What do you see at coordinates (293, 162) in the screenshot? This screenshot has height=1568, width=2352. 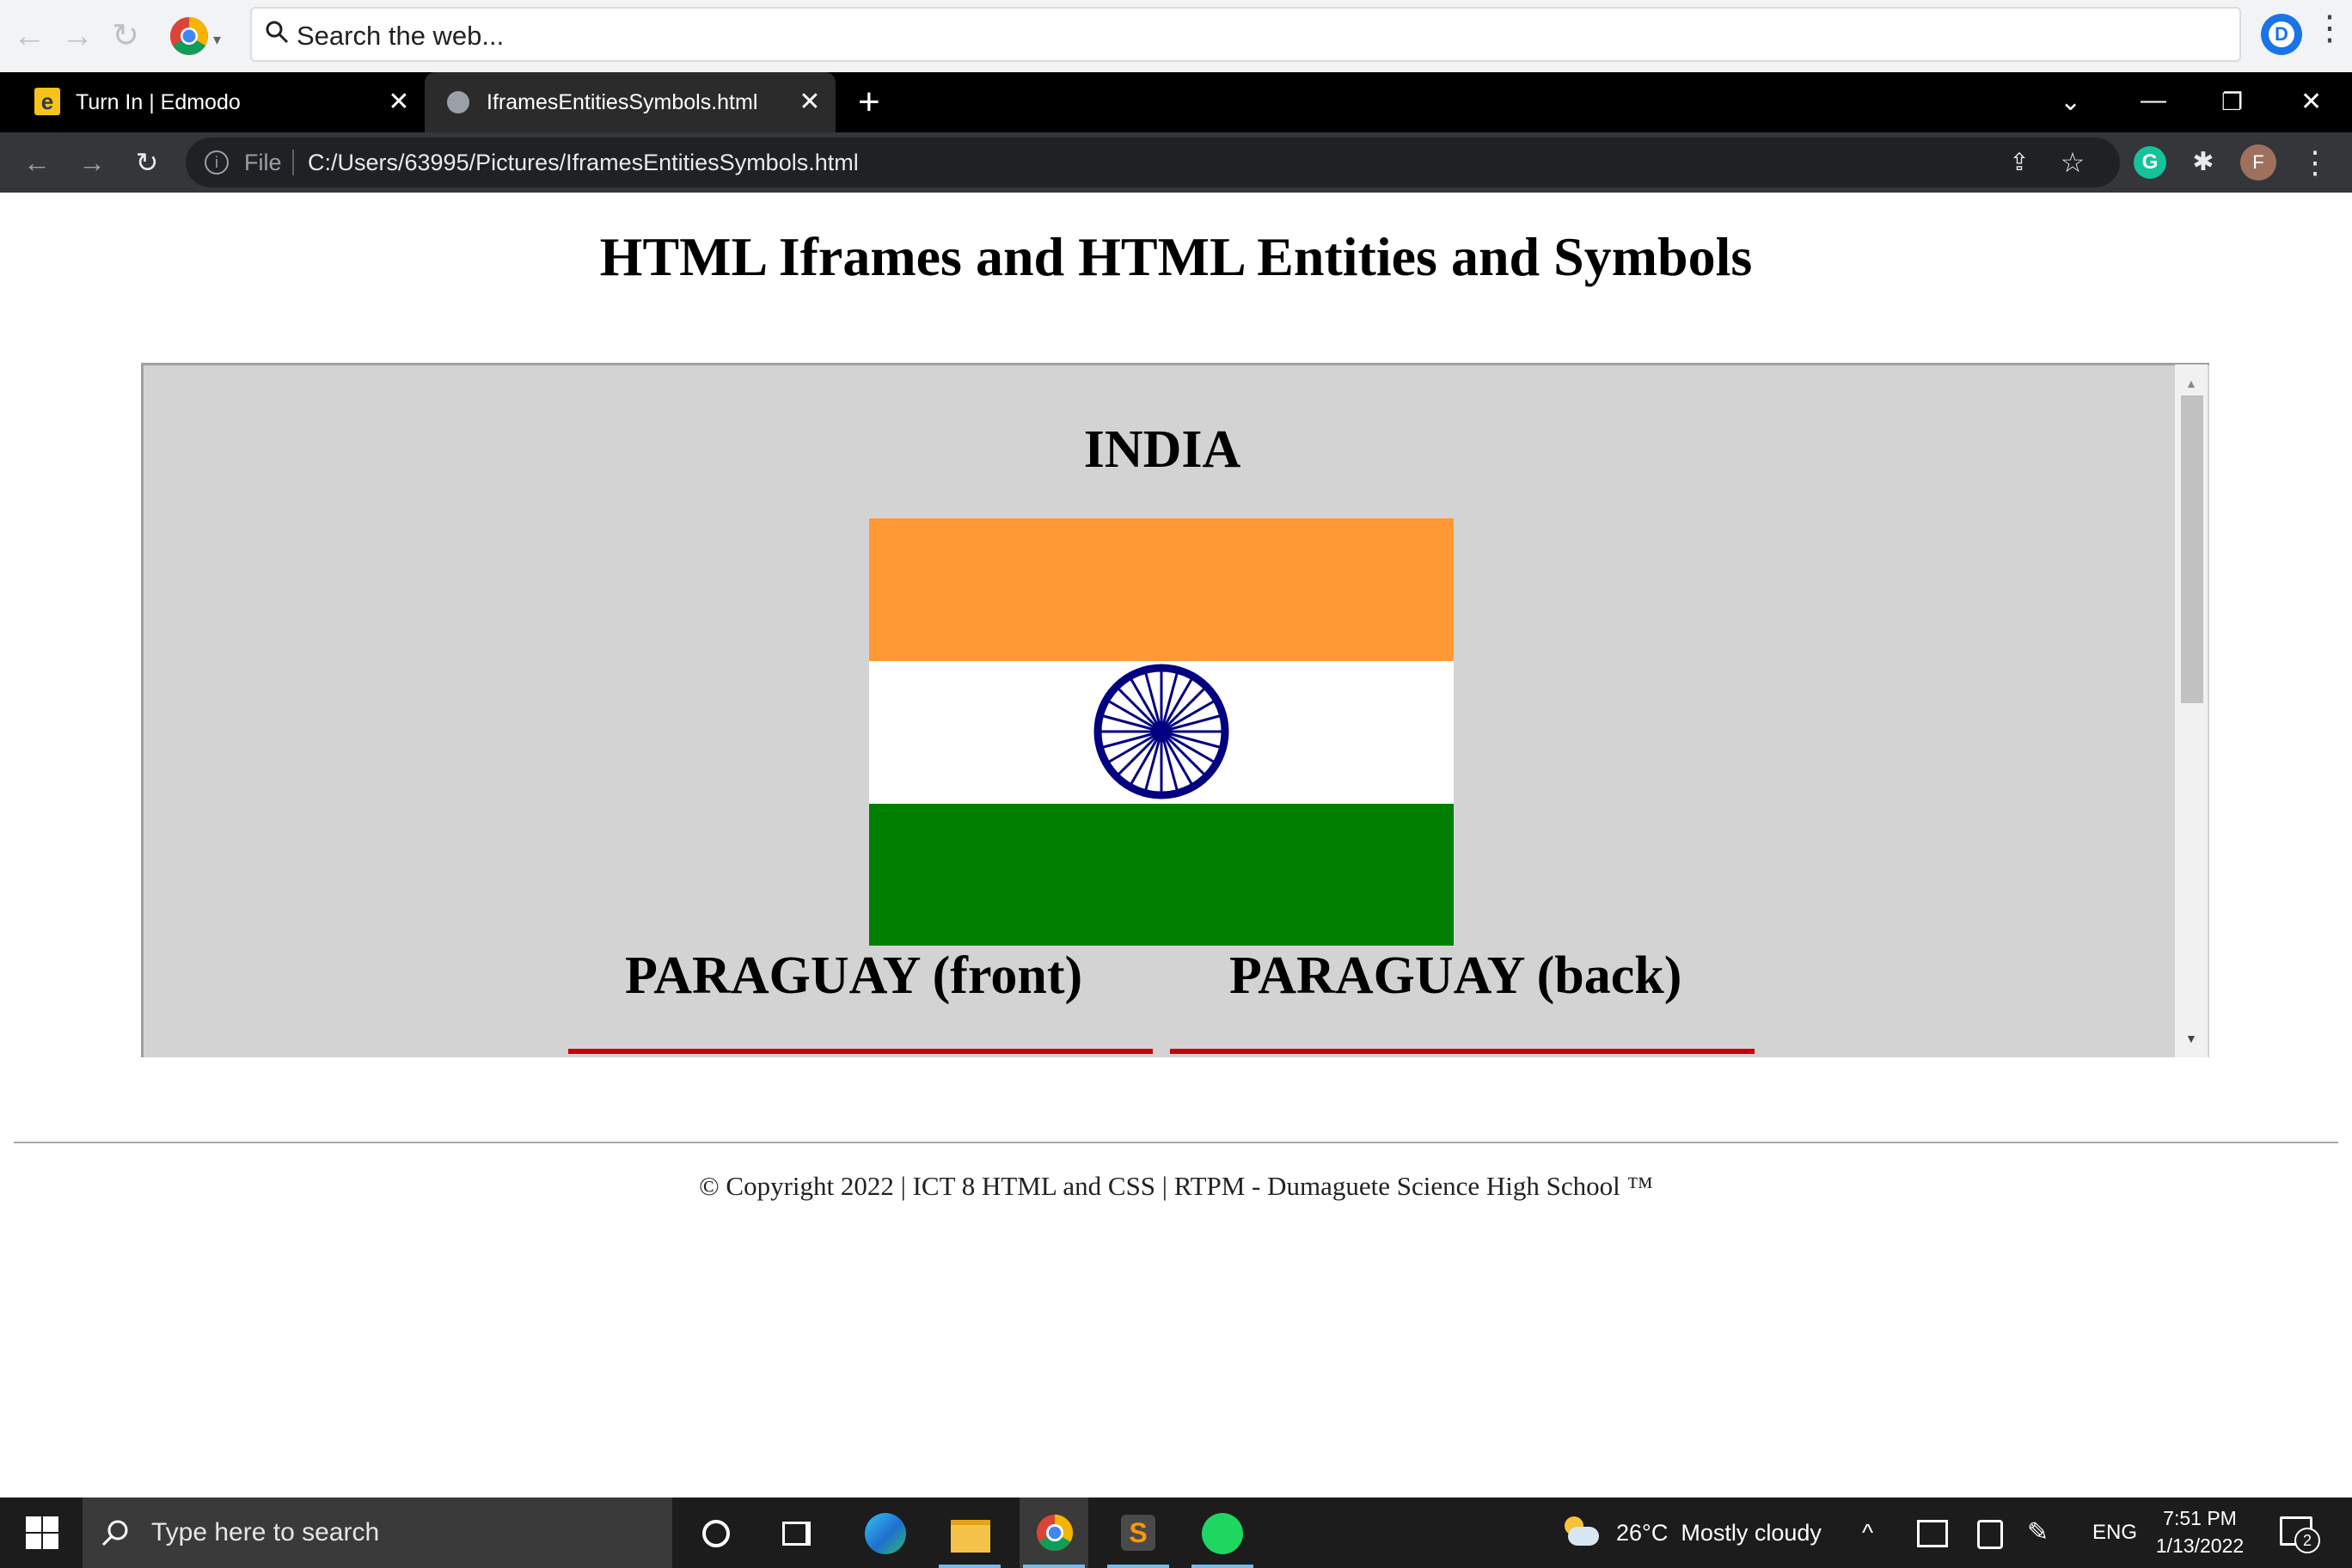 I see `divider` at bounding box center [293, 162].